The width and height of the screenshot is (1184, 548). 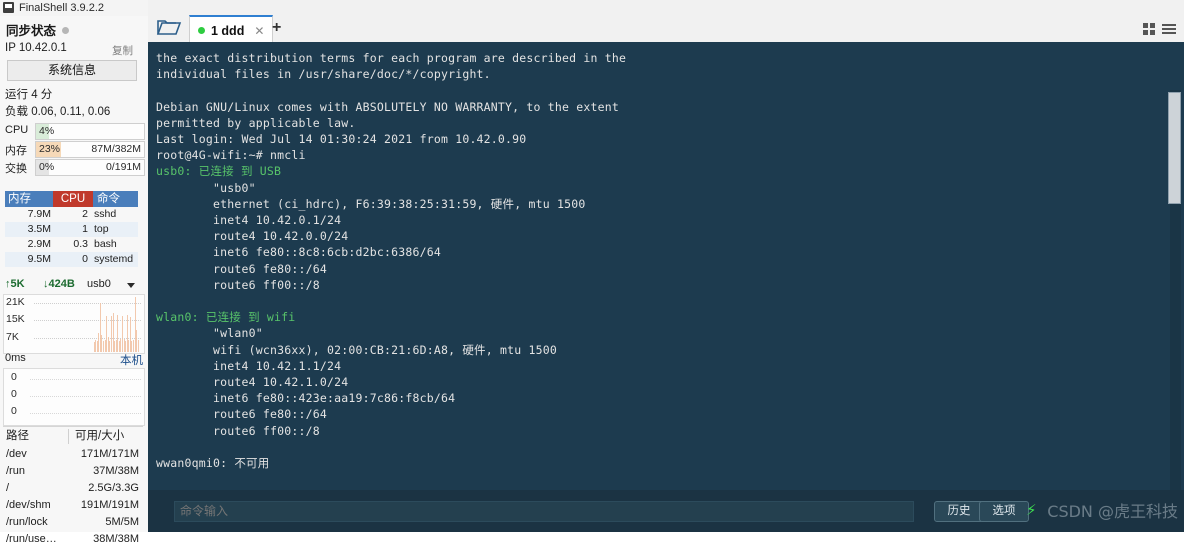 I want to click on net-y-label-2: 7K, so click(x=12, y=337).